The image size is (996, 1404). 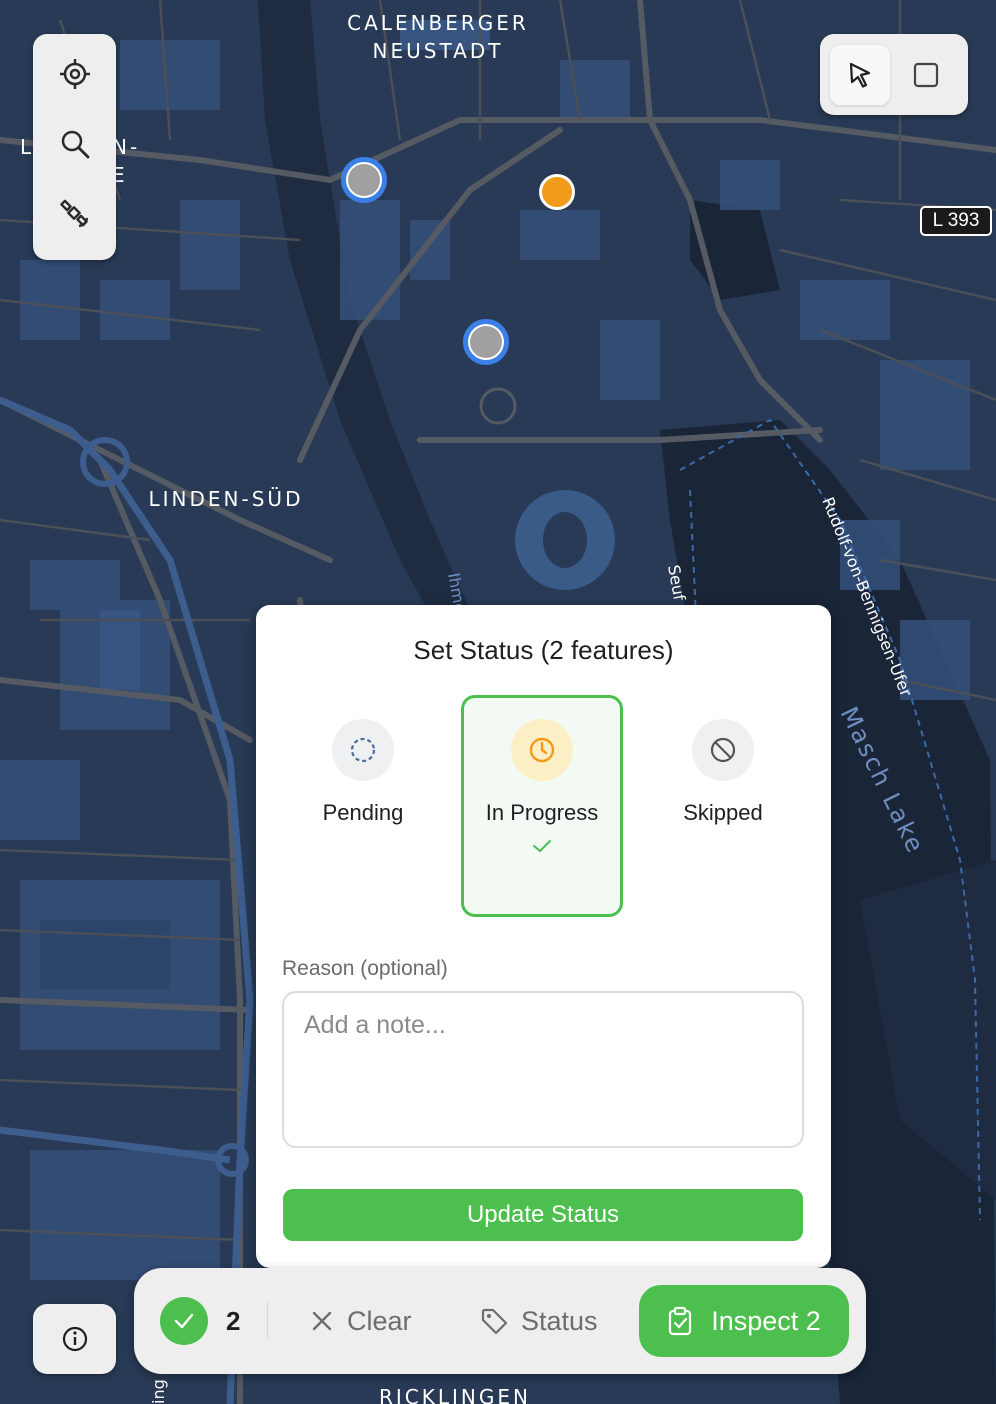 I want to click on status-button-label: Status, so click(x=559, y=1320).